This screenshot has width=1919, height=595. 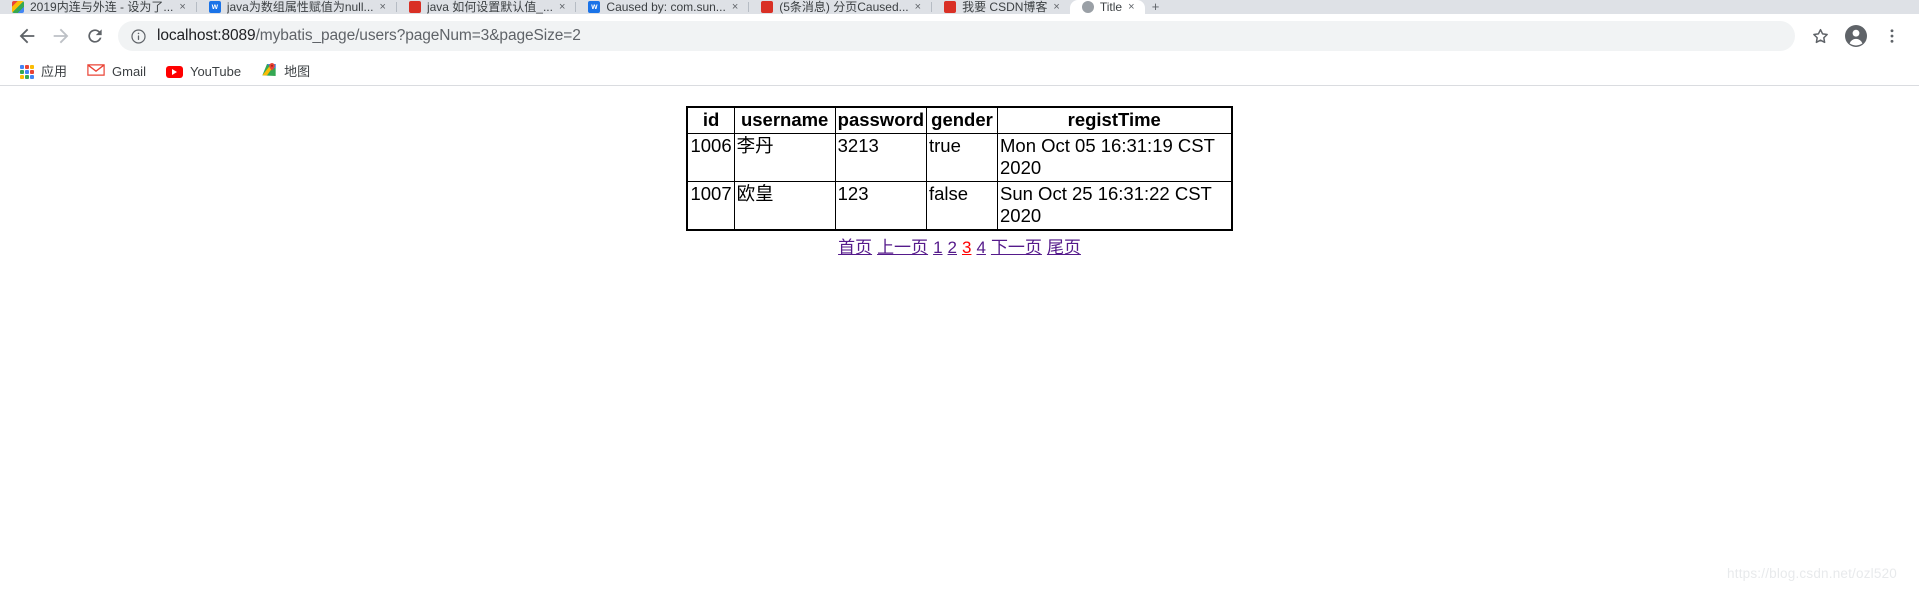 I want to click on column-header-gender: gender, so click(x=962, y=120).